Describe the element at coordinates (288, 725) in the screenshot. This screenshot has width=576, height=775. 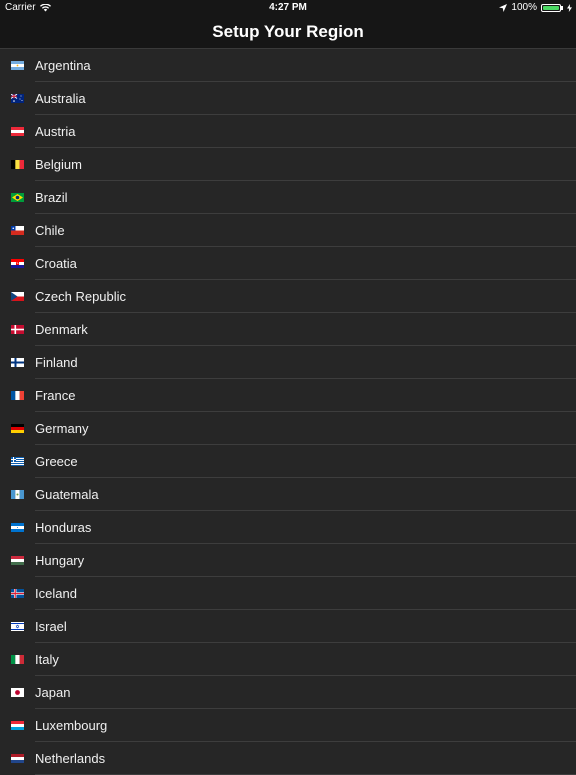
I see `list-item-luxembourg: Luxembourg` at that location.